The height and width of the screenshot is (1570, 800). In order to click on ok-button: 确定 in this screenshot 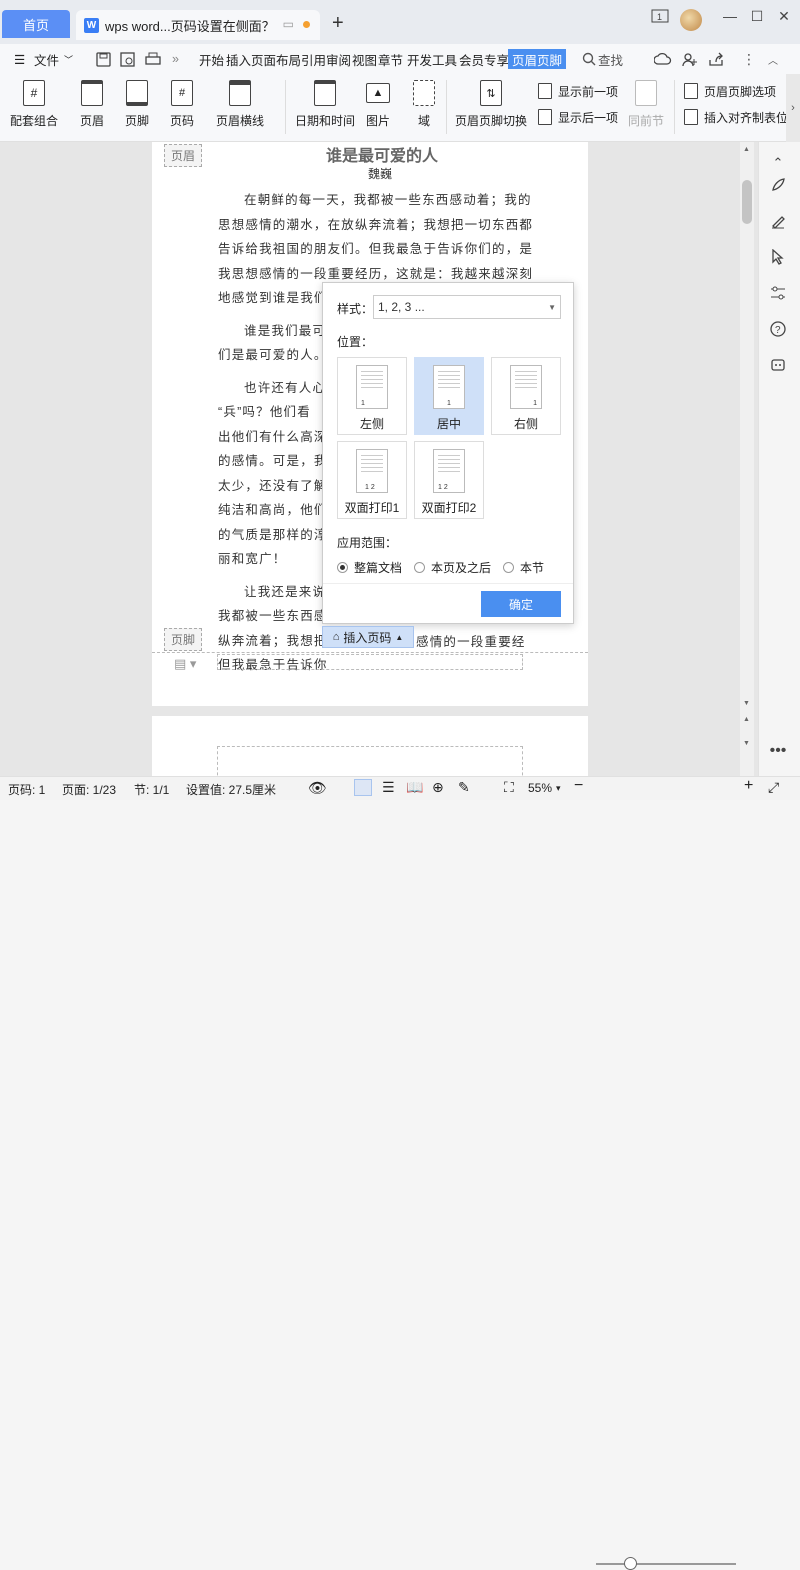, I will do `click(521, 604)`.